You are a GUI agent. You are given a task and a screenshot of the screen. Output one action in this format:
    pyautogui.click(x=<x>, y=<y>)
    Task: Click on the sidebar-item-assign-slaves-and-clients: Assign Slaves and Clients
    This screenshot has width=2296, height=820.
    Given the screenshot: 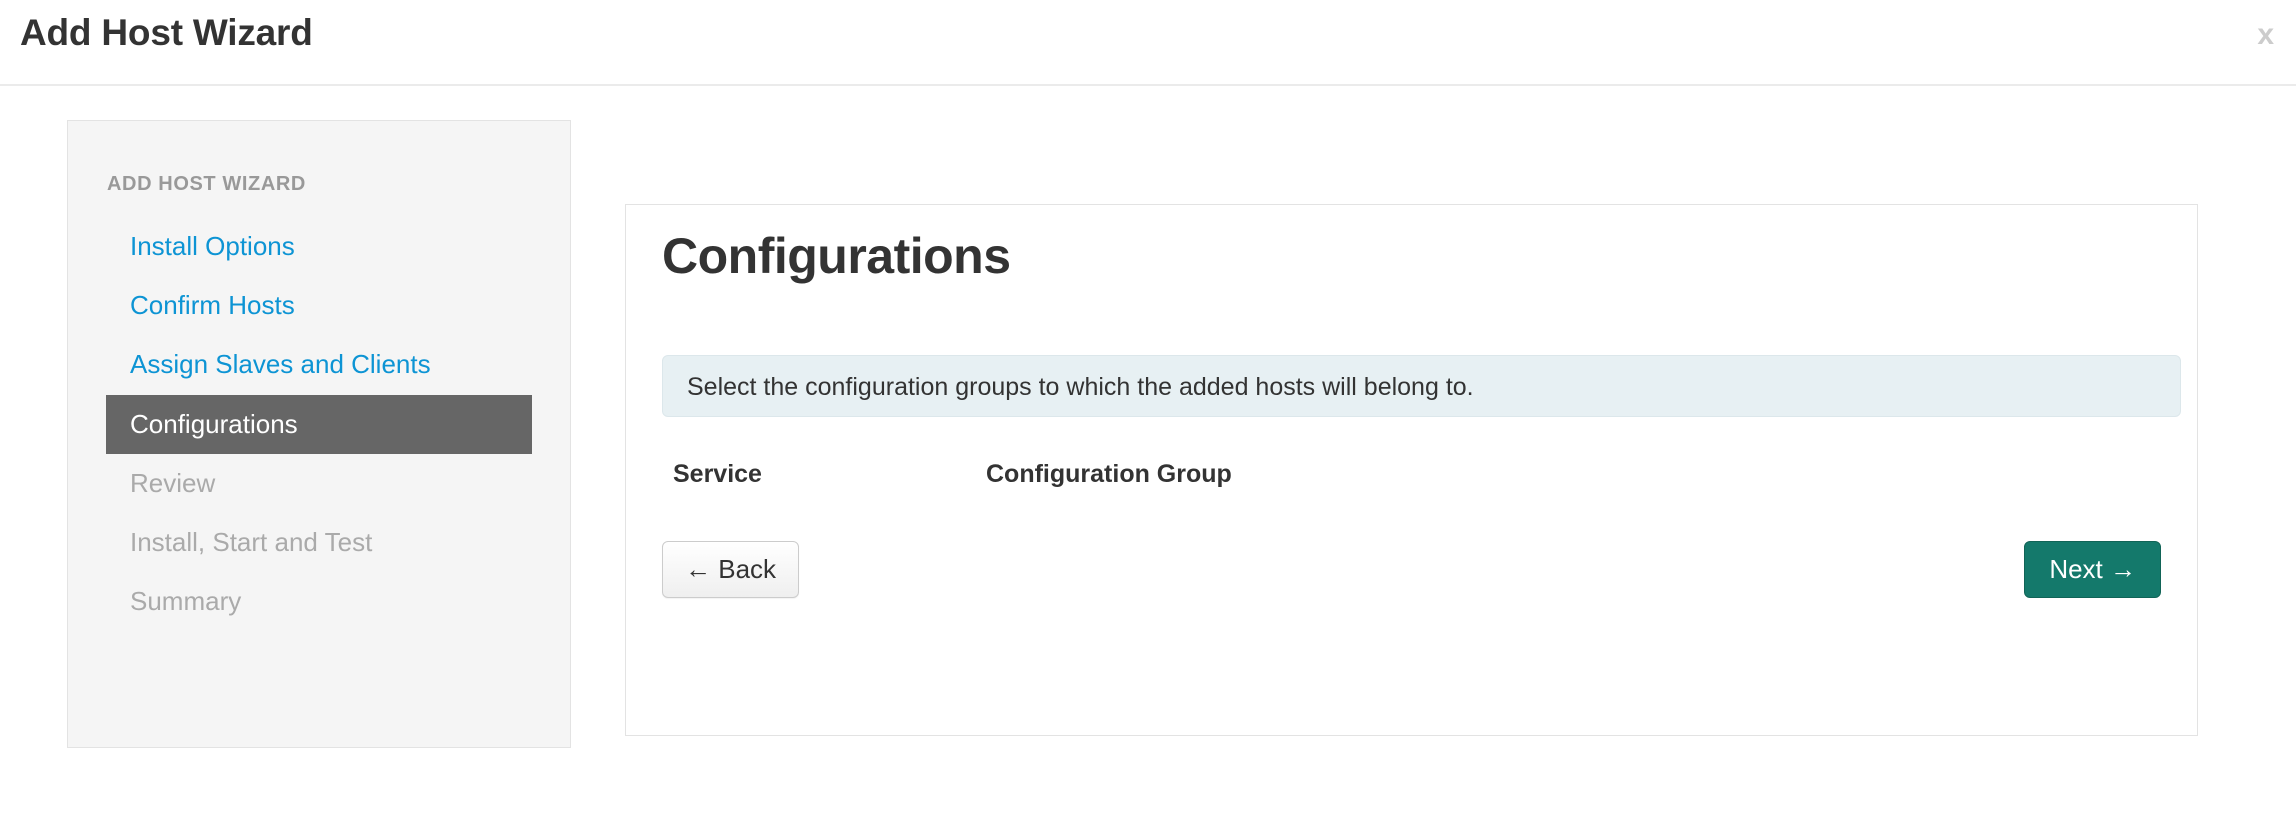 What is the action you would take?
    pyautogui.click(x=319, y=364)
    